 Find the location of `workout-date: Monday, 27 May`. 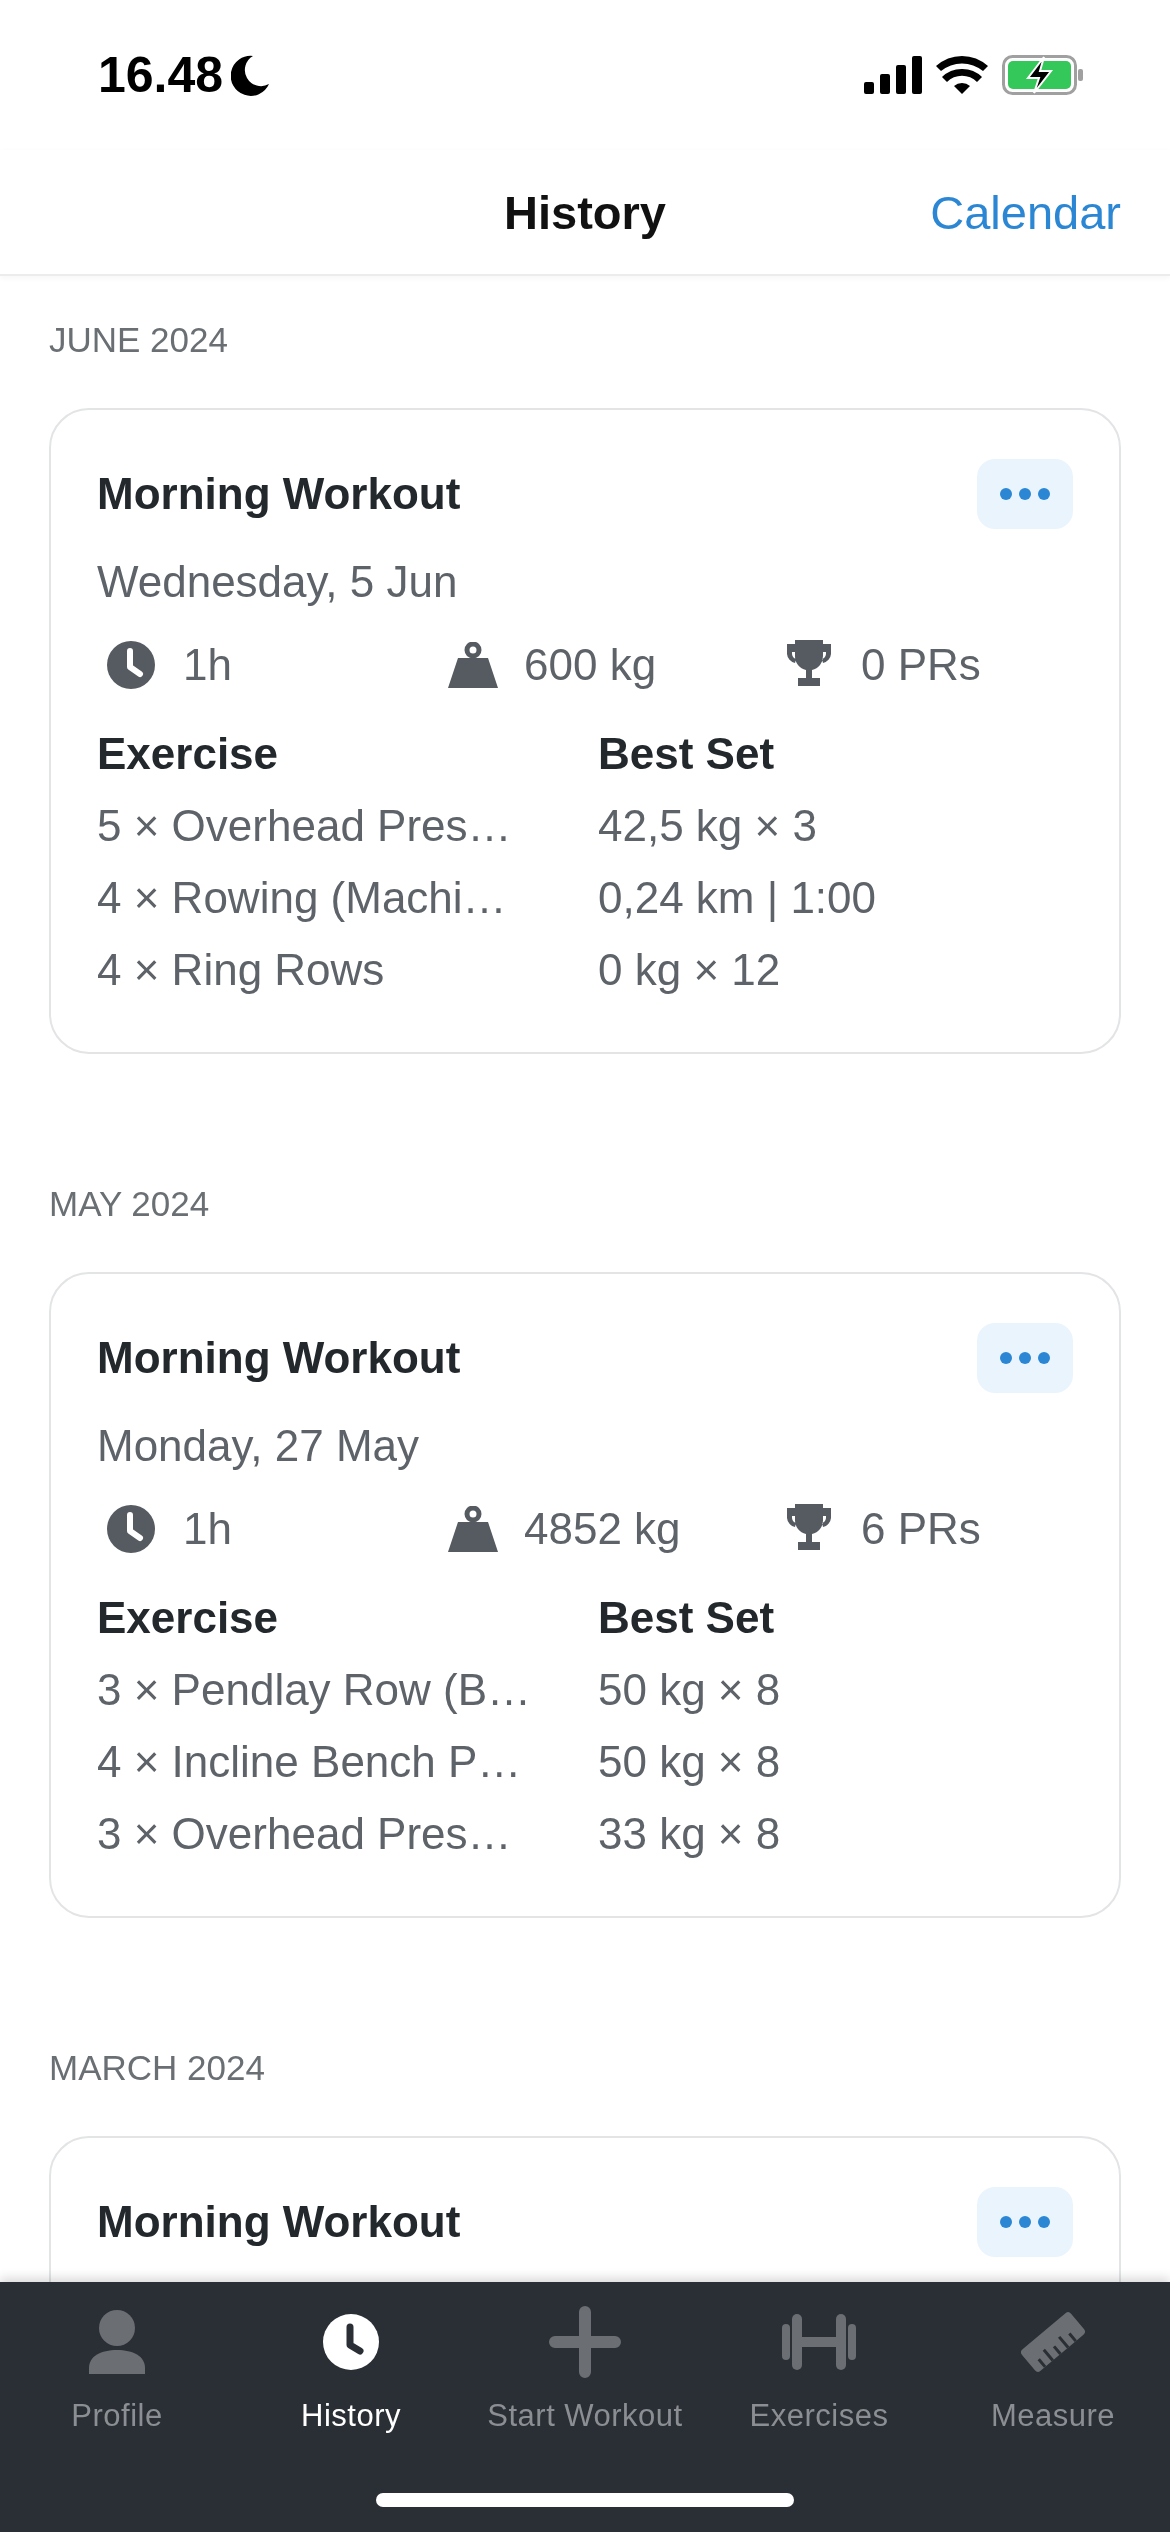

workout-date: Monday, 27 May is located at coordinates (258, 1446).